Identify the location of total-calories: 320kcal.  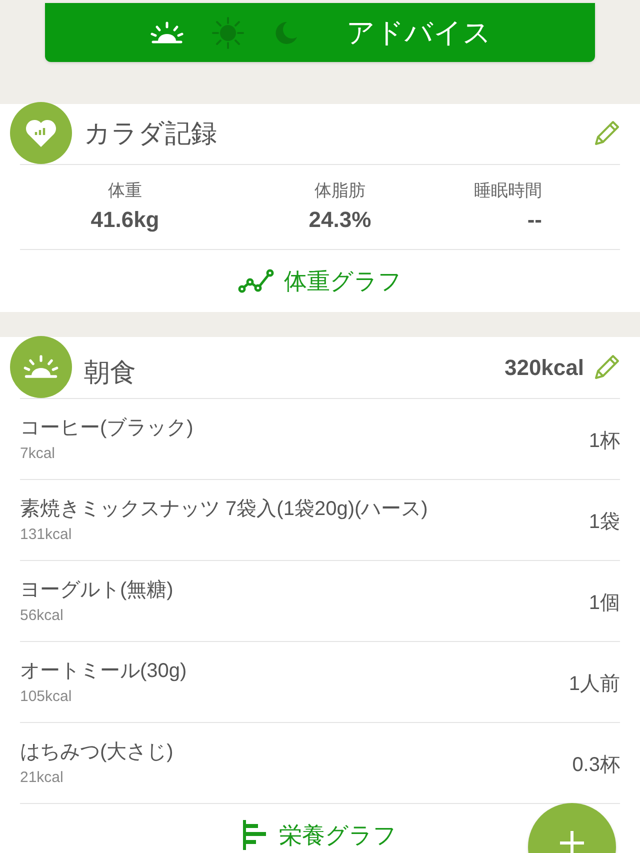
(544, 368).